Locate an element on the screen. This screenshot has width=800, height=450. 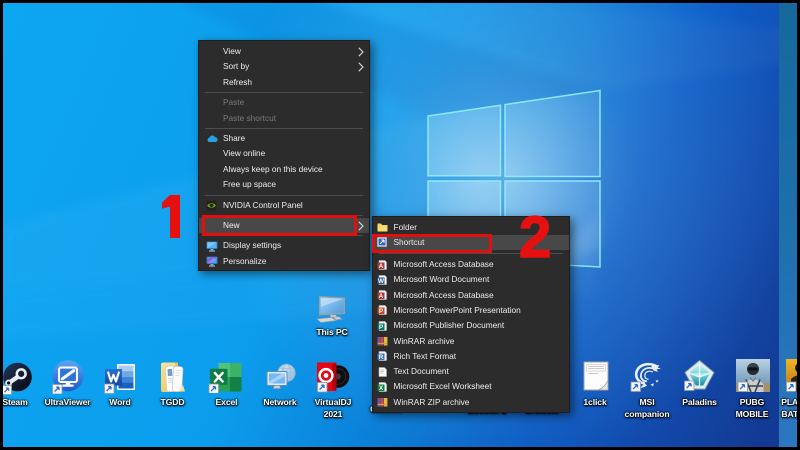
svg-text: R is located at coordinates (381, 357).